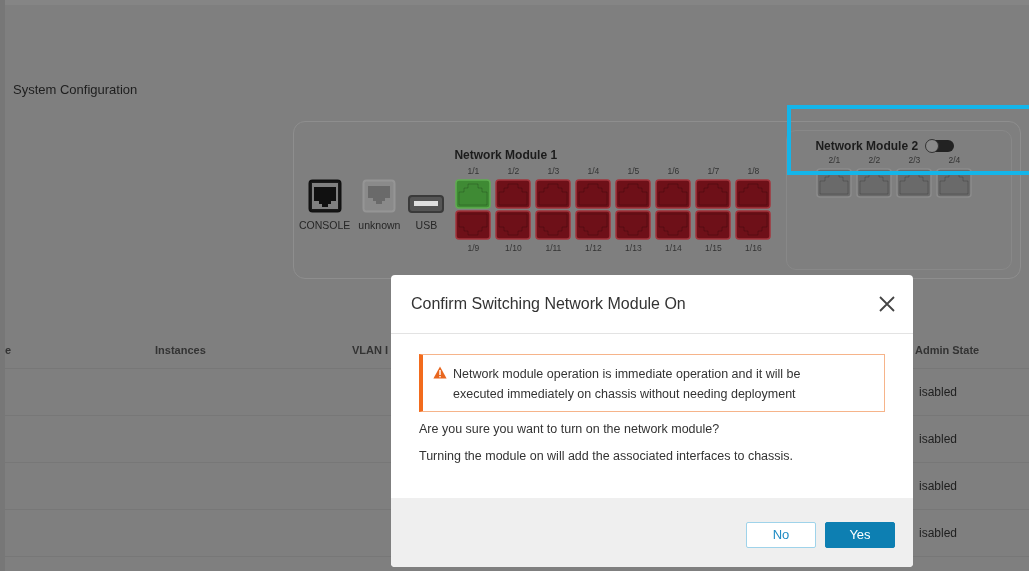 This screenshot has width=1029, height=571. What do you see at coordinates (473, 247) in the screenshot?
I see `port-number: 1/9` at bounding box center [473, 247].